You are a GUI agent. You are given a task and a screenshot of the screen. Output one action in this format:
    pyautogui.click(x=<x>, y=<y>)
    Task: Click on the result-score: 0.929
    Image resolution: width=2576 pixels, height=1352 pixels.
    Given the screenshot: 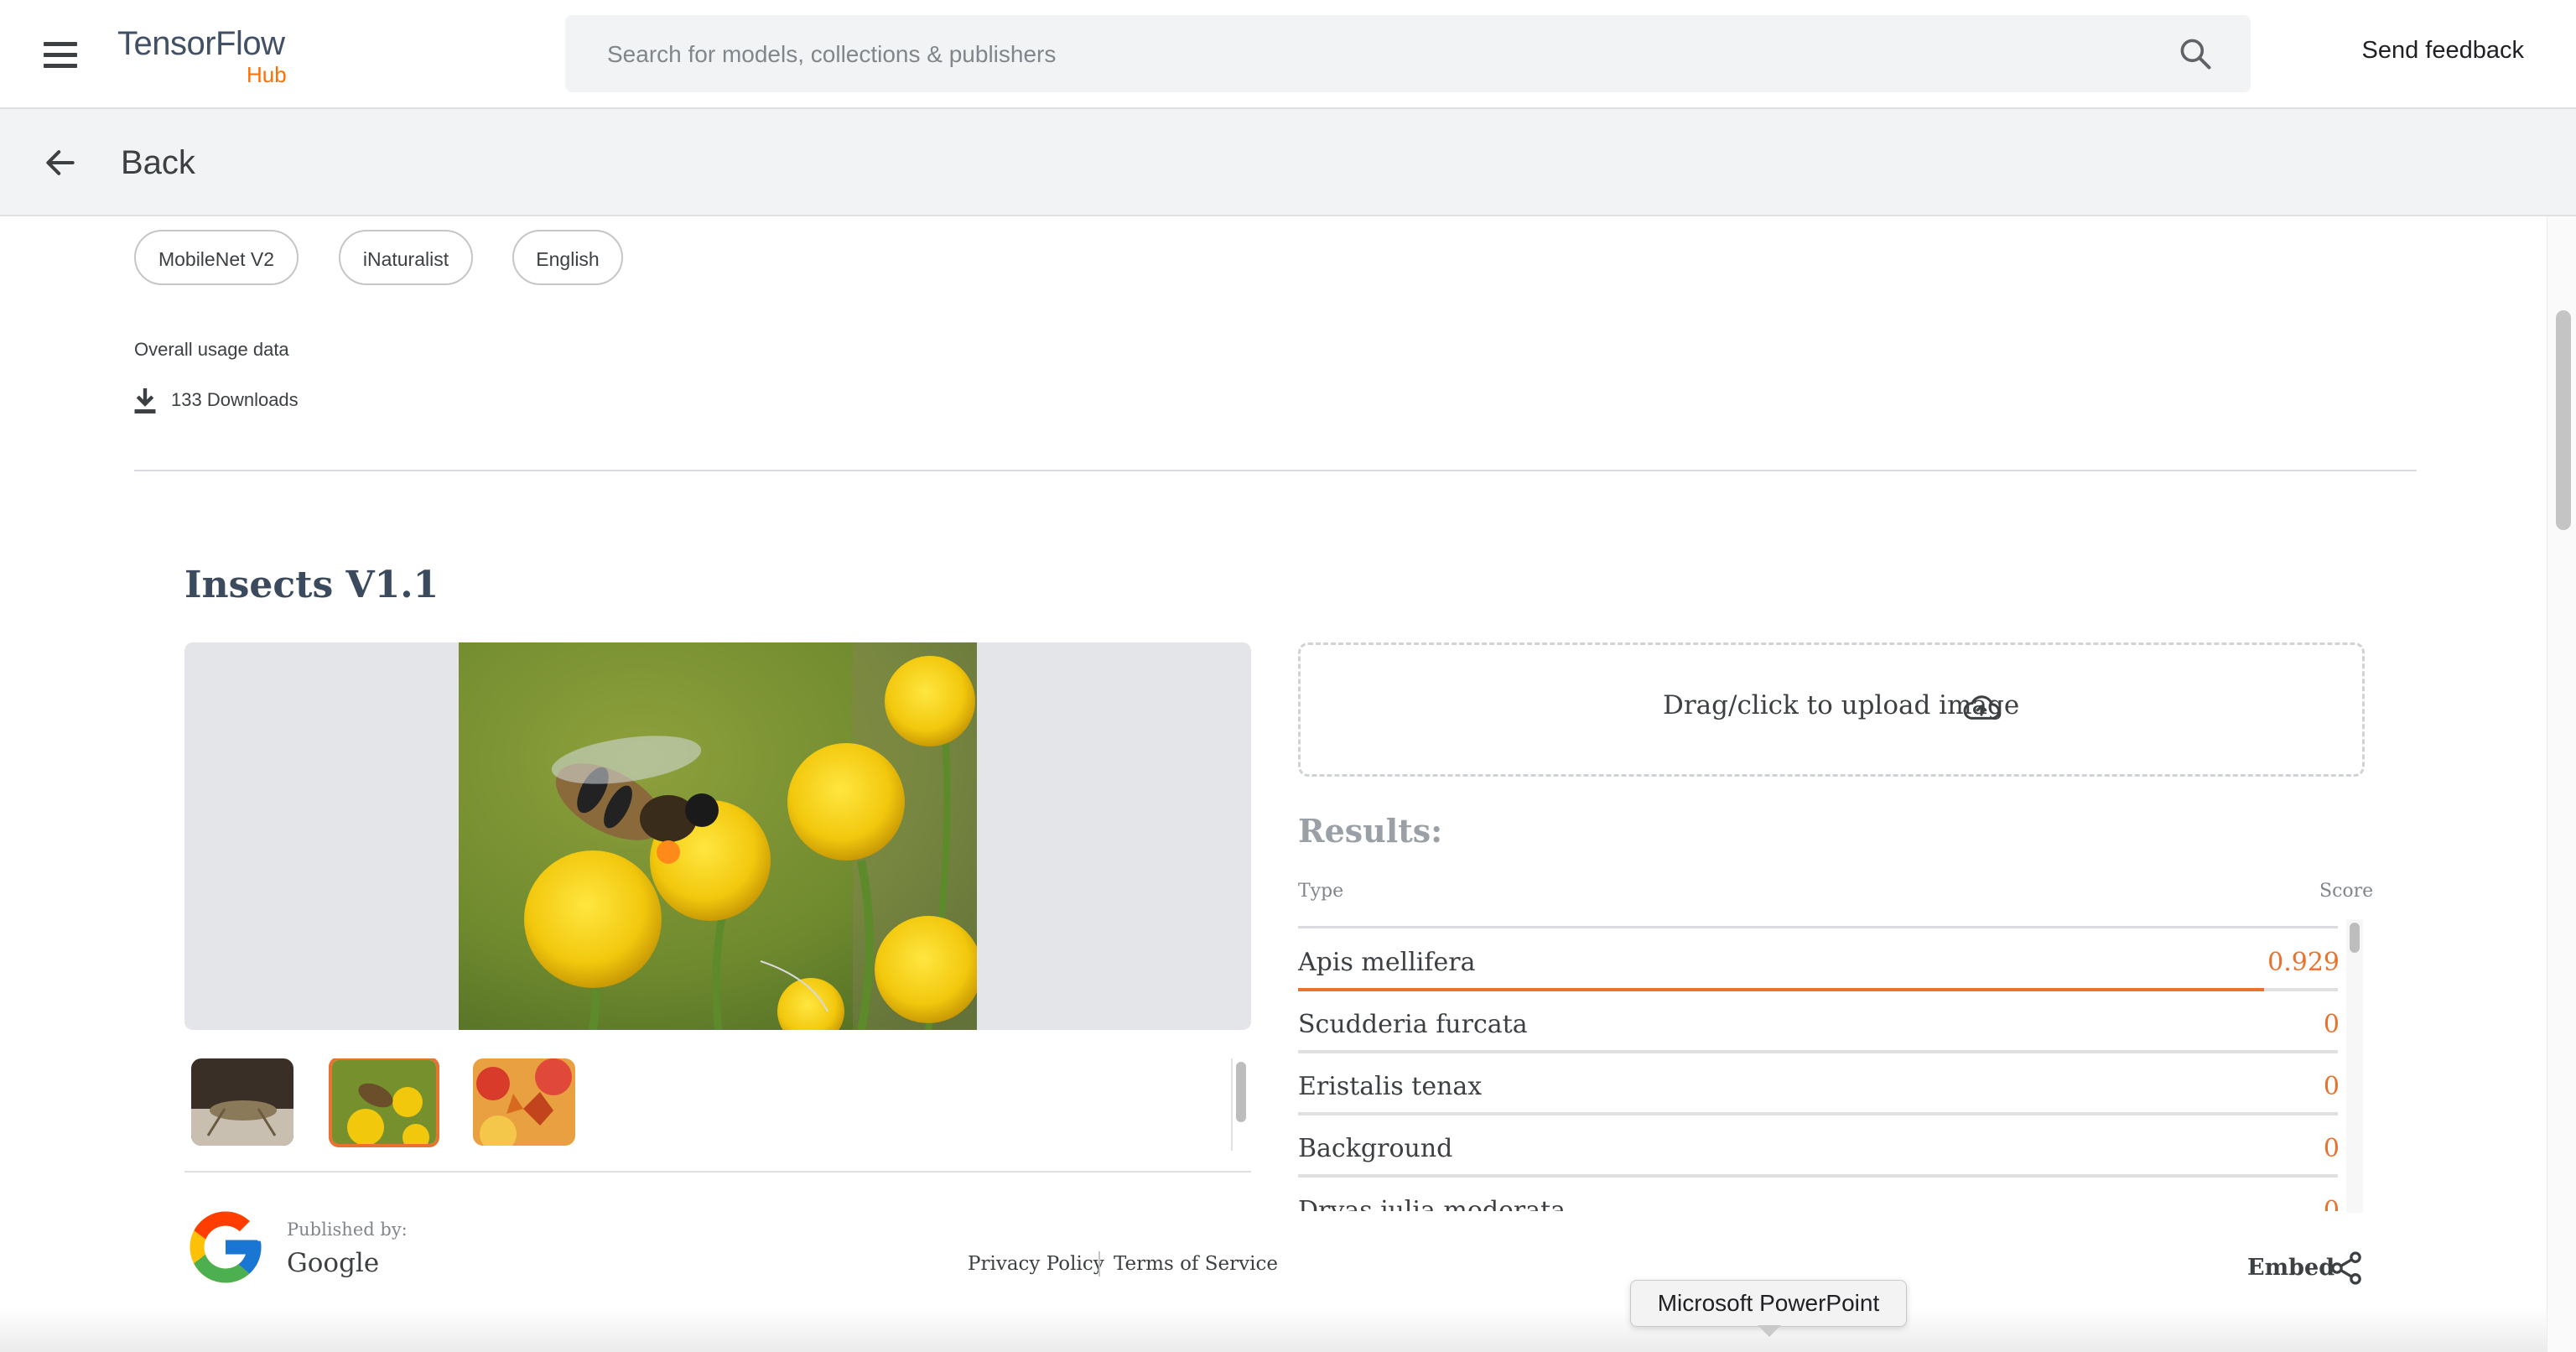 What is the action you would take?
    pyautogui.click(x=2303, y=962)
    